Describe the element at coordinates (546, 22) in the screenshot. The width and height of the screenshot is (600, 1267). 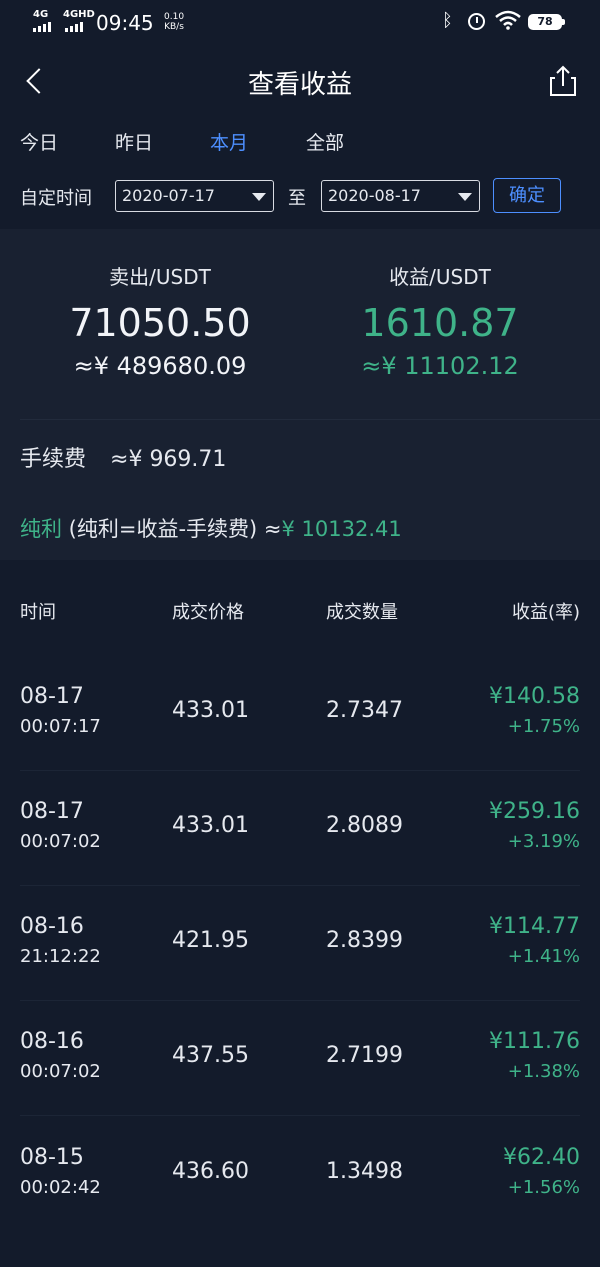
I see `battery-icon: 78` at that location.